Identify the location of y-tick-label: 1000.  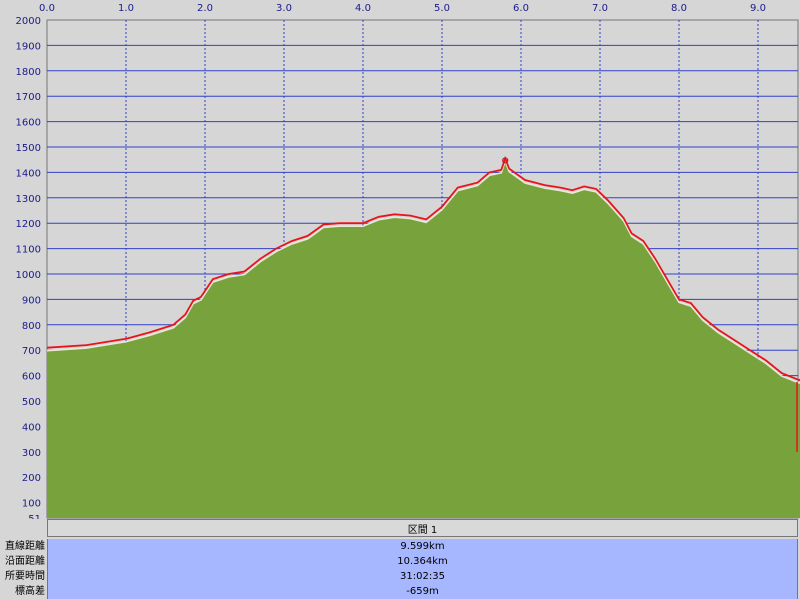
(28, 275).